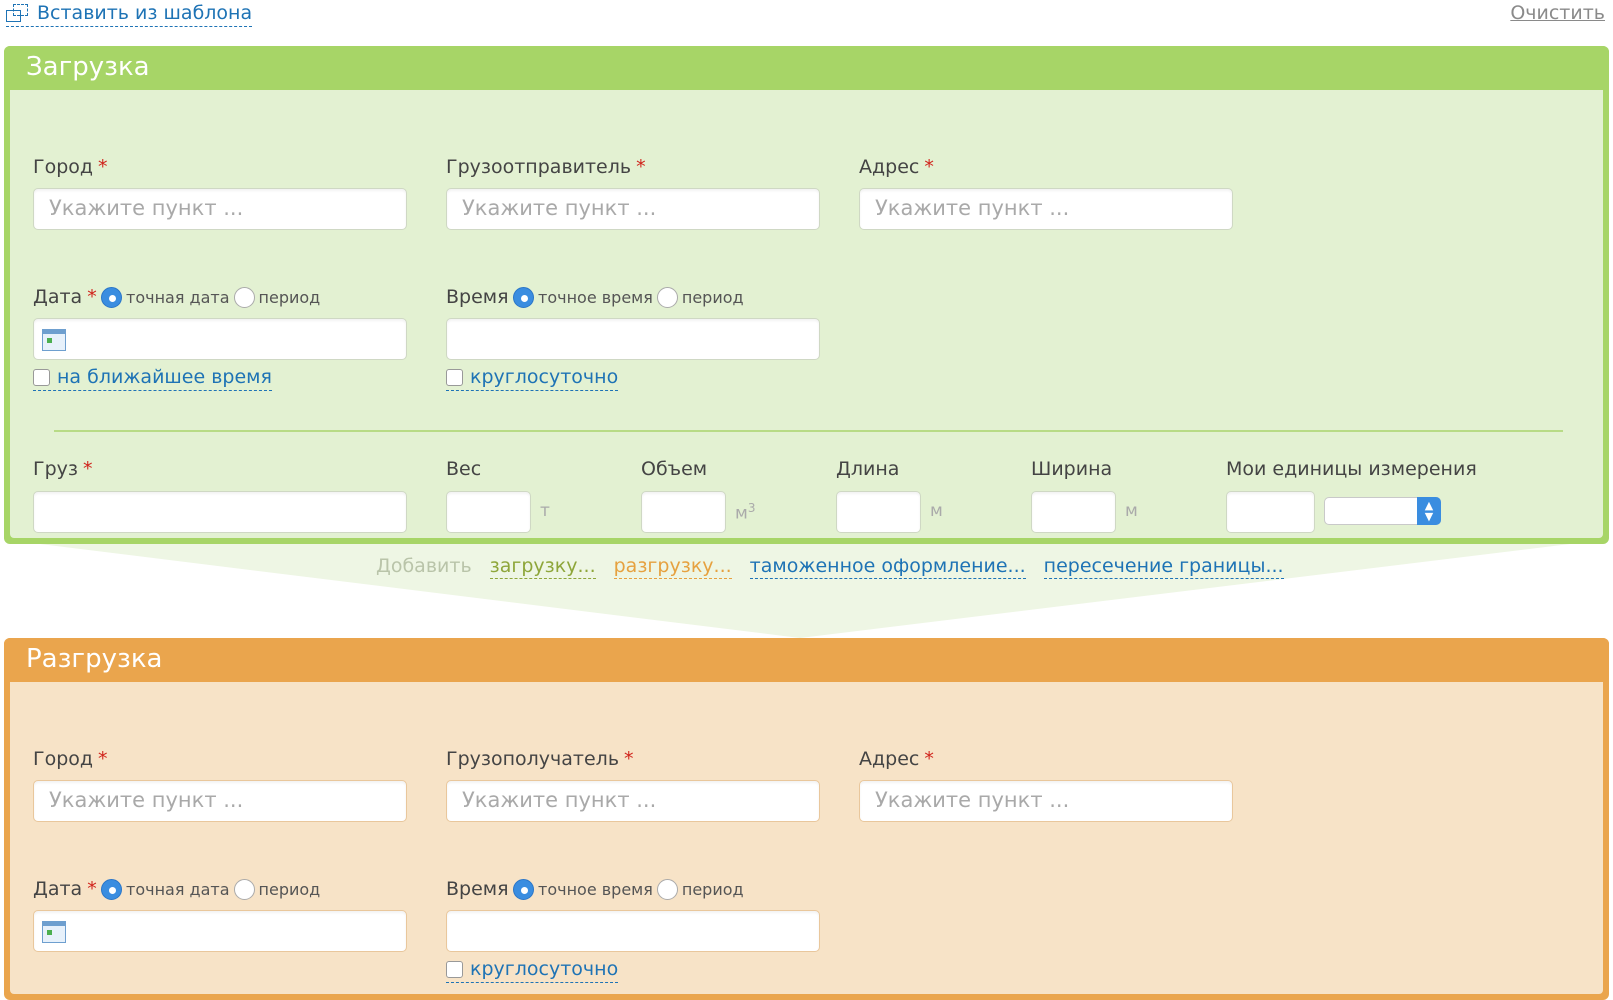  I want to click on load-date-period-label: период, so click(289, 297).